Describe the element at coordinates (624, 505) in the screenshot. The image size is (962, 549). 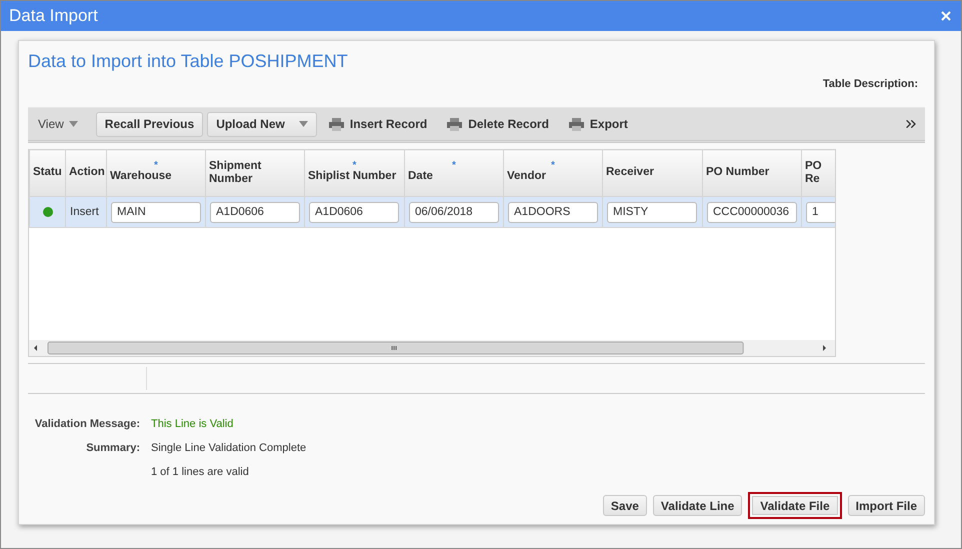
I see `action-button: Save` at that location.